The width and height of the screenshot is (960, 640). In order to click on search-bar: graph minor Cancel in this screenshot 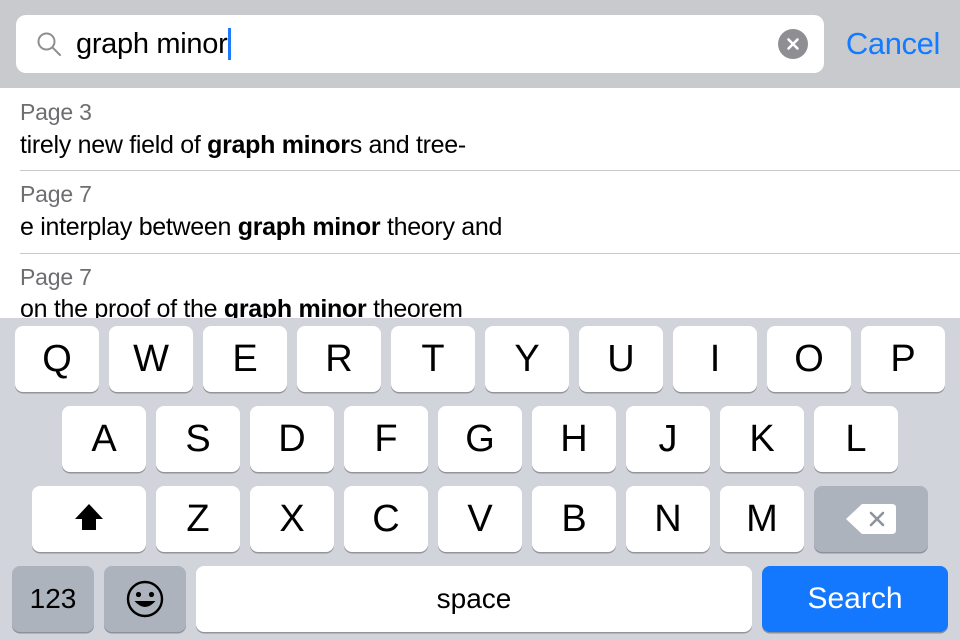, I will do `click(480, 44)`.